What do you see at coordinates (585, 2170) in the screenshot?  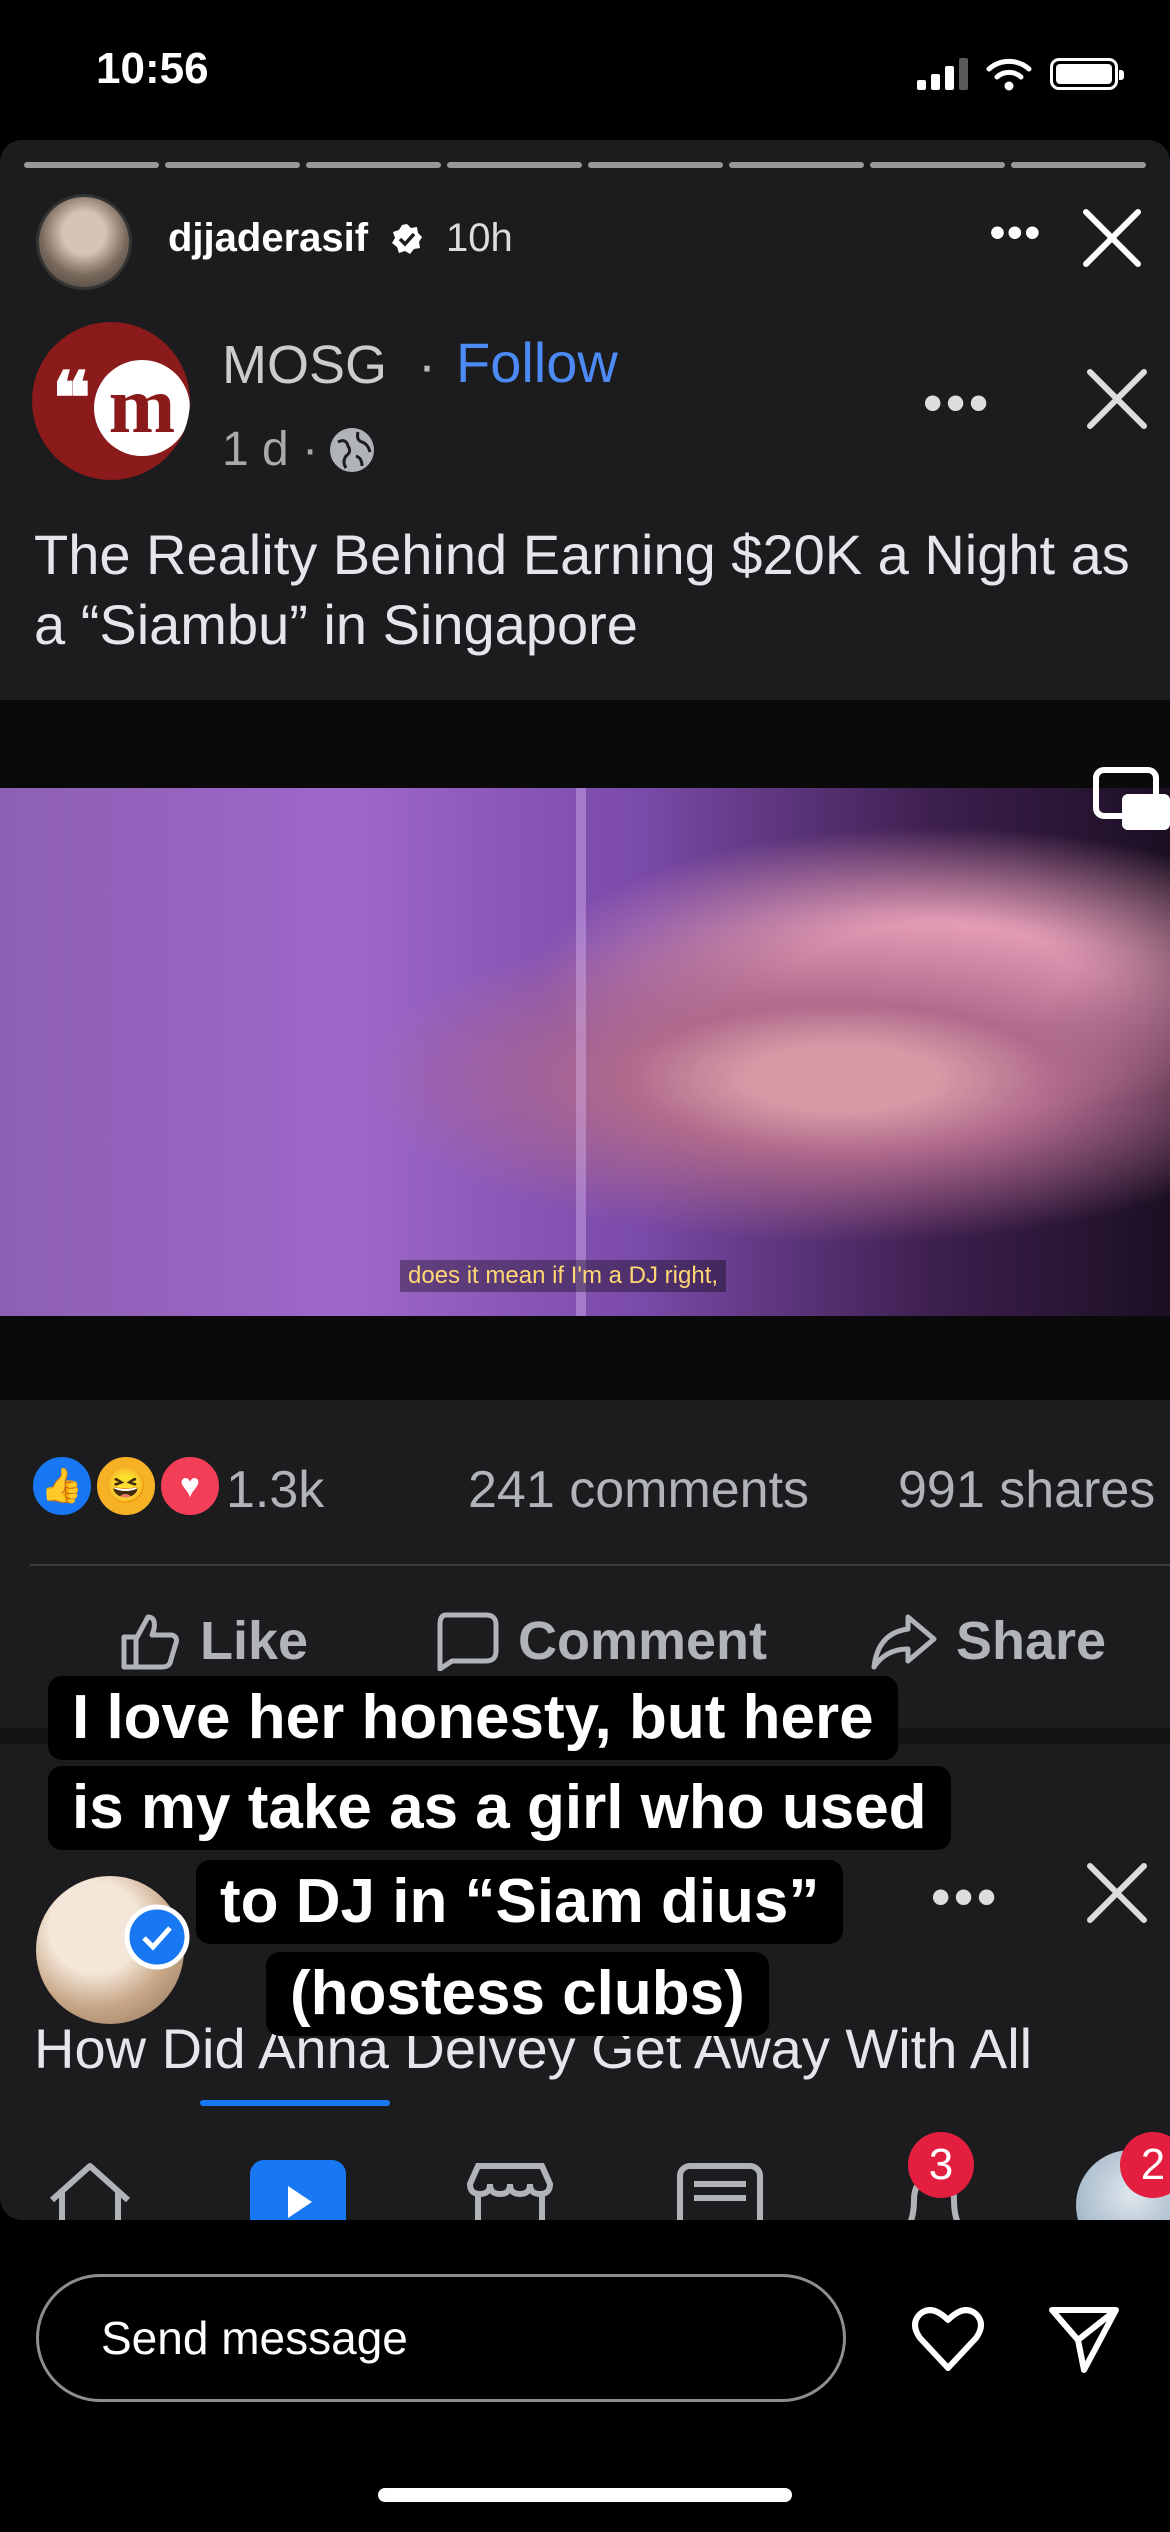 I see `fb-tab-bar` at bounding box center [585, 2170].